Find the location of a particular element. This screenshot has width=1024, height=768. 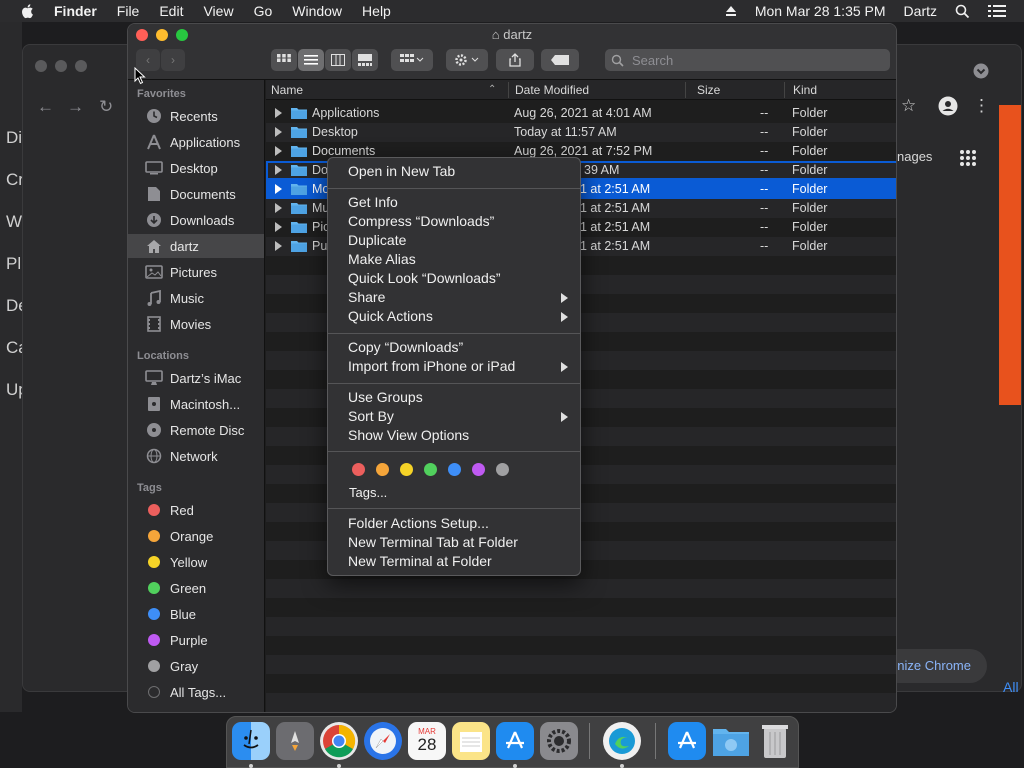

tag-green-dot is located at coordinates (430, 469).